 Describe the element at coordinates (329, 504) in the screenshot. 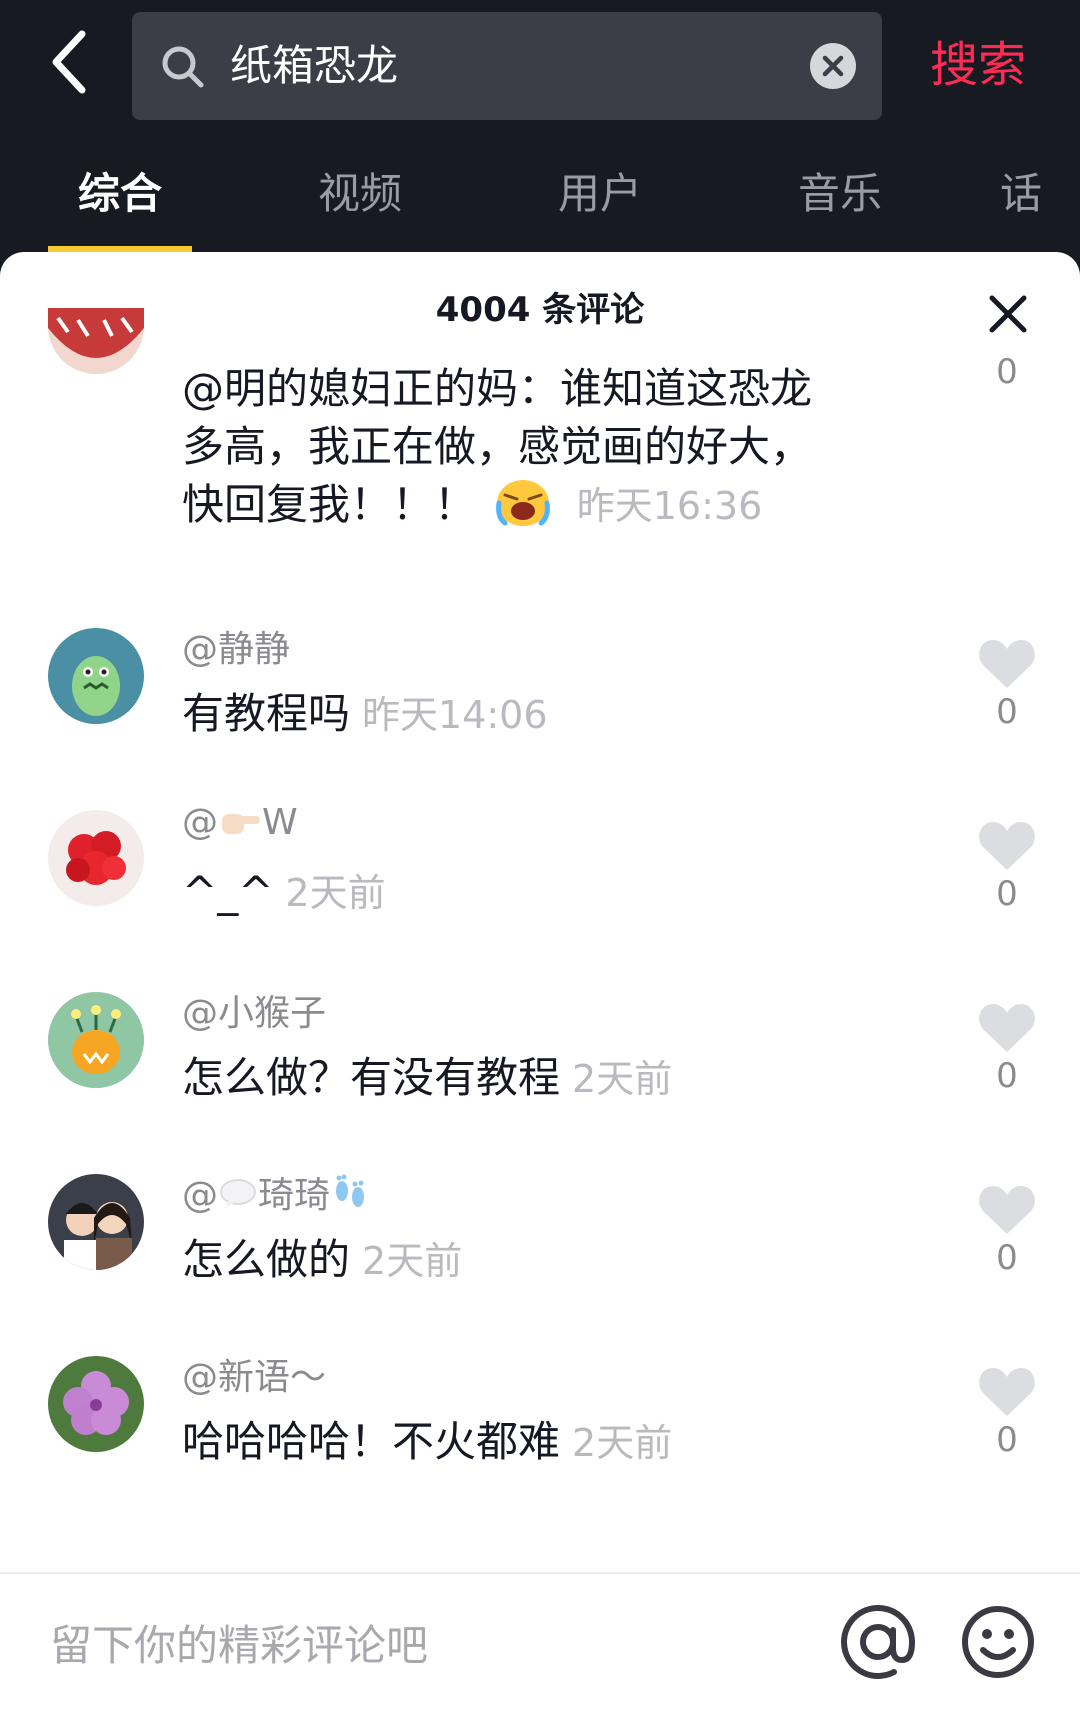

I see `comment-text: 快回复我！！！` at that location.